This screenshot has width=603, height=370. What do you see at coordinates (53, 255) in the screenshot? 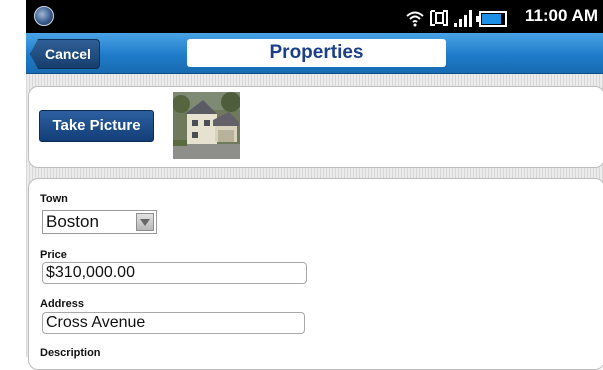
I see `price-label: Price` at bounding box center [53, 255].